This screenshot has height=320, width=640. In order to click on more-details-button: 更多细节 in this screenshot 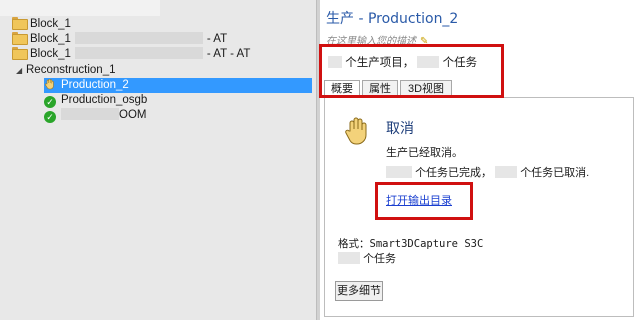, I will do `click(359, 291)`.